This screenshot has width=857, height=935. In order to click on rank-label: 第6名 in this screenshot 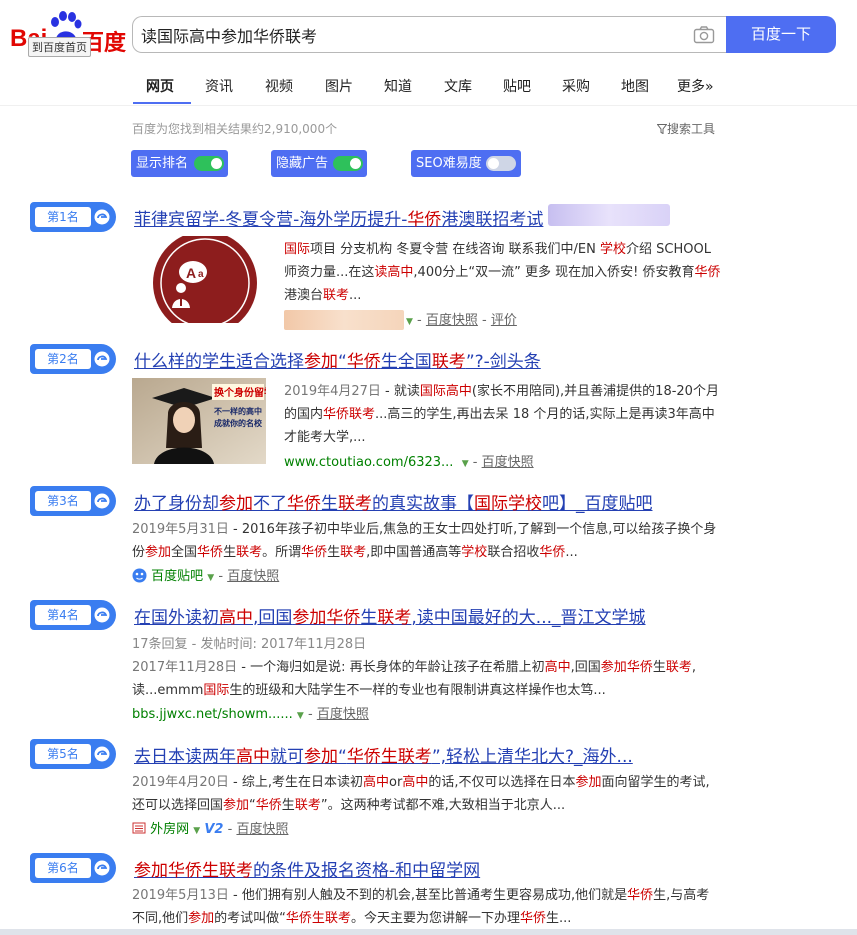, I will do `click(63, 868)`.